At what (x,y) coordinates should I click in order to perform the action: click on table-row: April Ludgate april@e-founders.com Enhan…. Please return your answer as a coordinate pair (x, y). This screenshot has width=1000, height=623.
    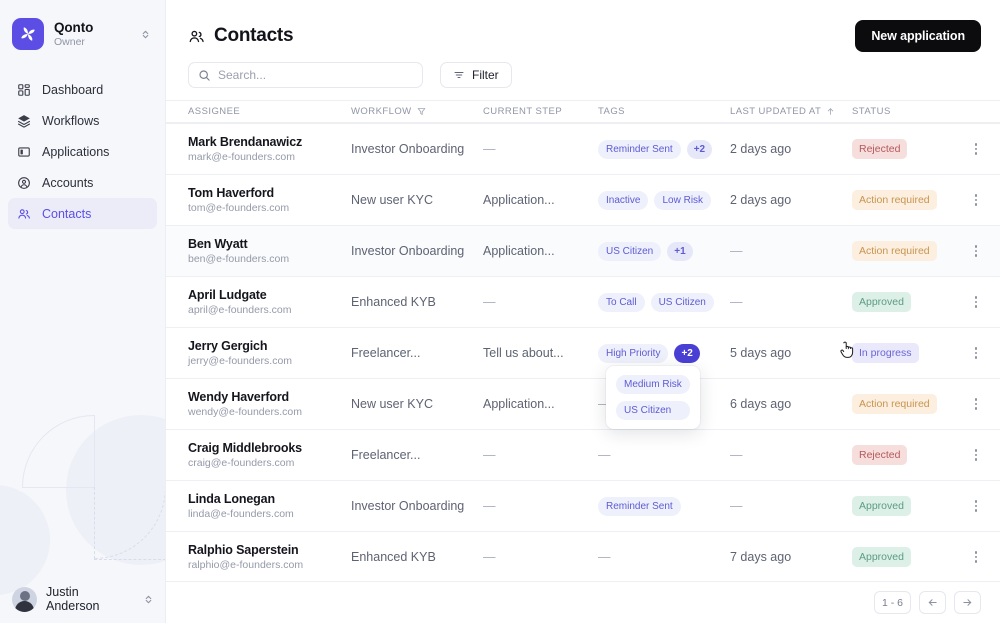
    Looking at the image, I should click on (583, 301).